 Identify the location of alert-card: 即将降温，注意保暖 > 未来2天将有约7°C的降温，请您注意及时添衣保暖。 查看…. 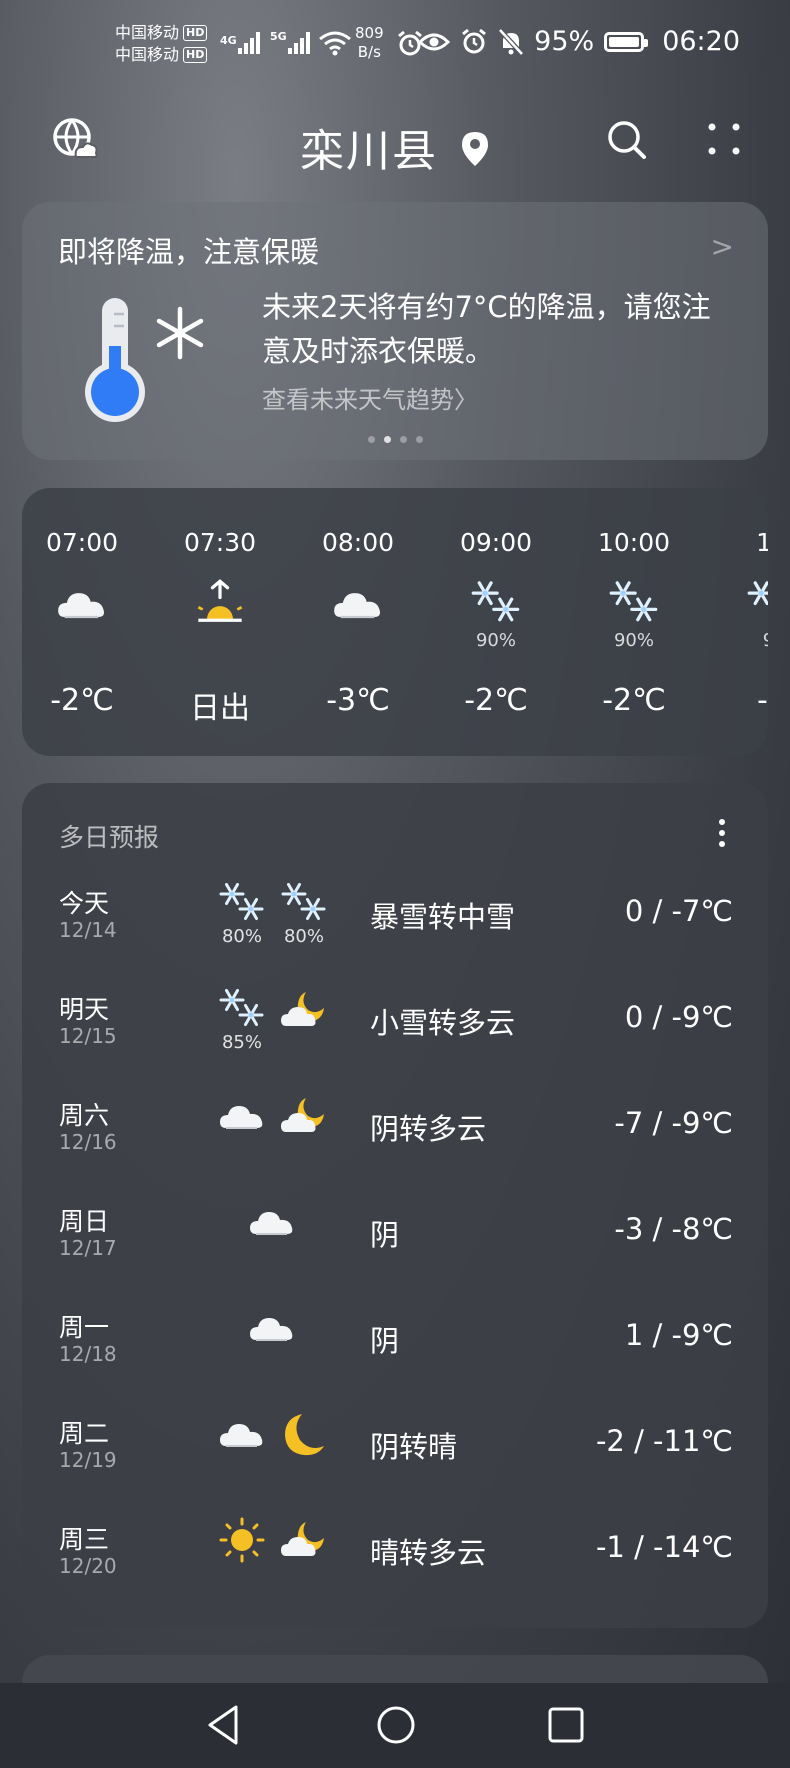
(395, 331).